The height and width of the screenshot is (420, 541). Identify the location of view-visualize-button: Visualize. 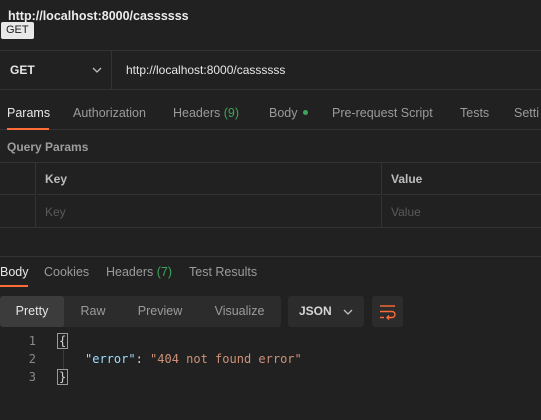
(239, 311).